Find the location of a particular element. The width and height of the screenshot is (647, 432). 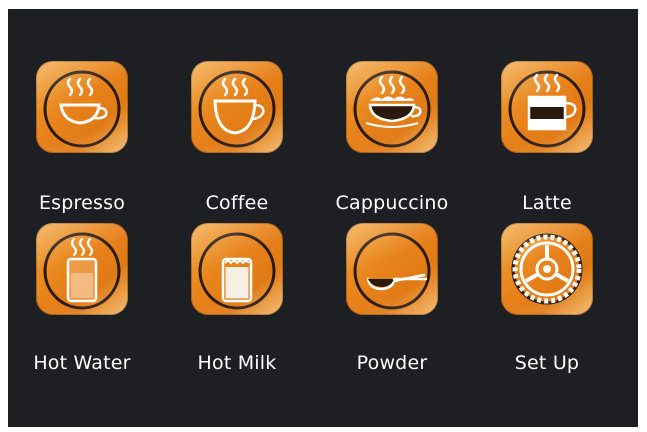

espresso-button is located at coordinates (82, 107).